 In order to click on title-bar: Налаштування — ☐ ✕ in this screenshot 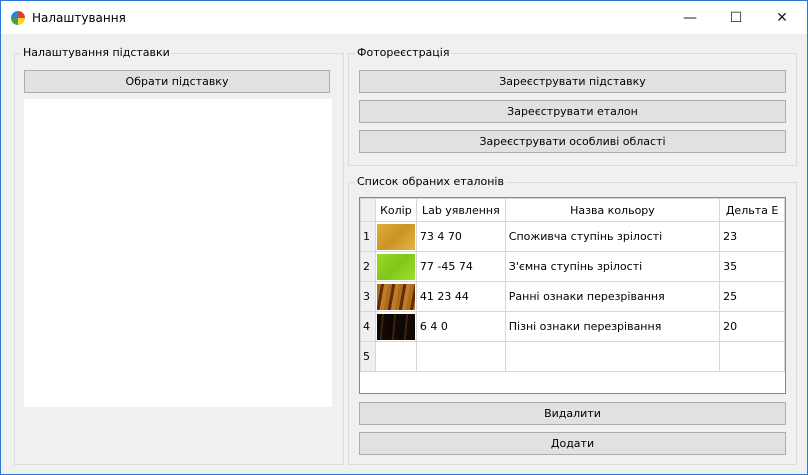, I will do `click(404, 17)`.